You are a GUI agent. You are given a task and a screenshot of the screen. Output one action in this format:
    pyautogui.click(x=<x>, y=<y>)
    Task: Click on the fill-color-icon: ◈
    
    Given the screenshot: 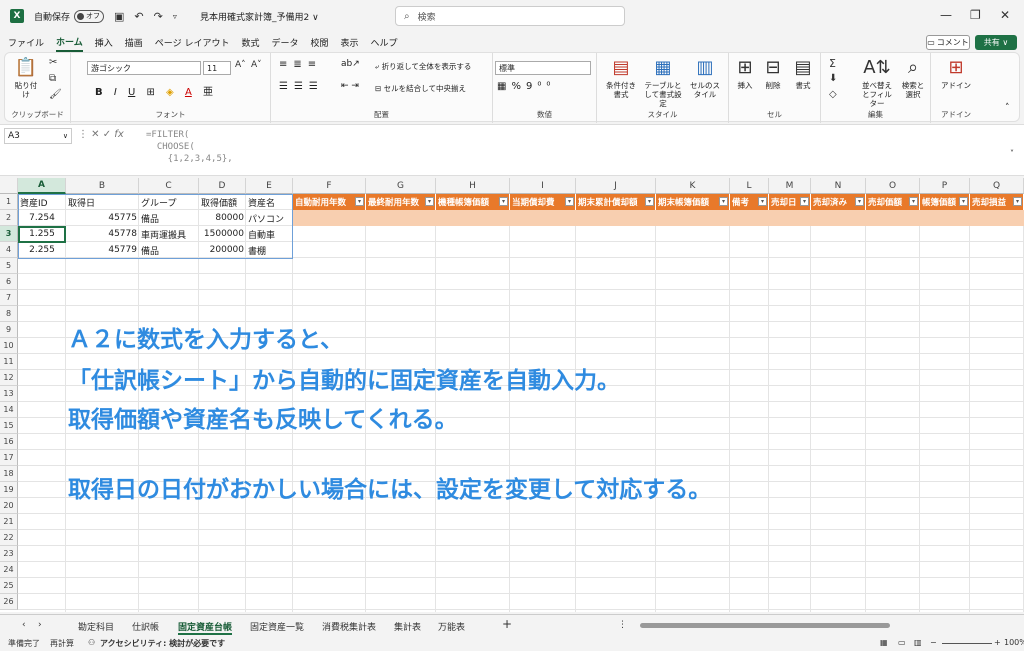 What is the action you would take?
    pyautogui.click(x=170, y=92)
    